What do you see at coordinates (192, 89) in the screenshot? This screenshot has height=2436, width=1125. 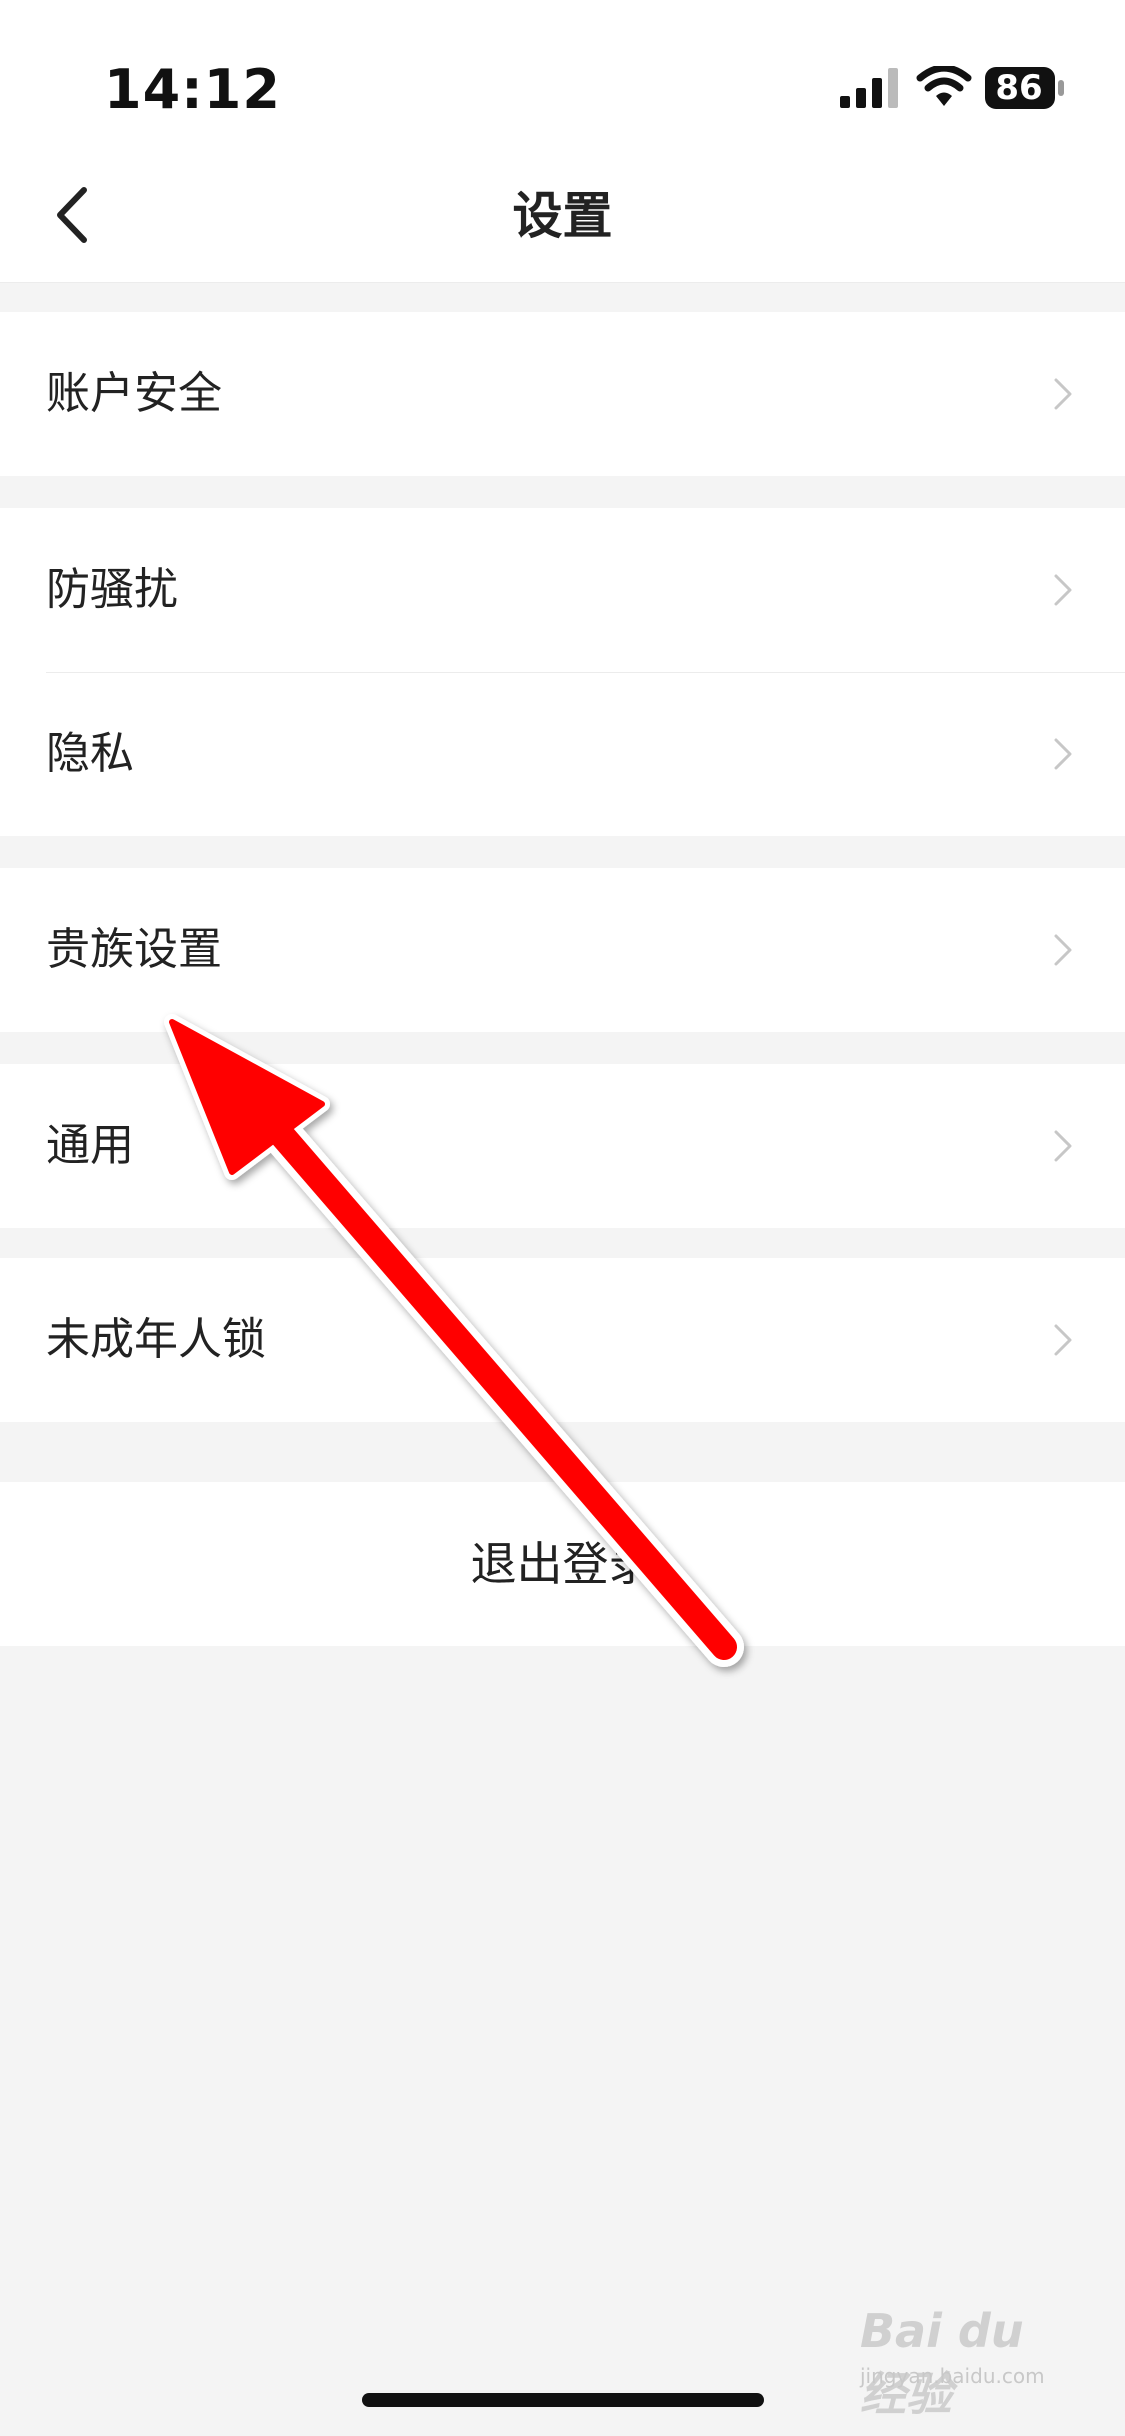 I see `status-time: 14:12` at bounding box center [192, 89].